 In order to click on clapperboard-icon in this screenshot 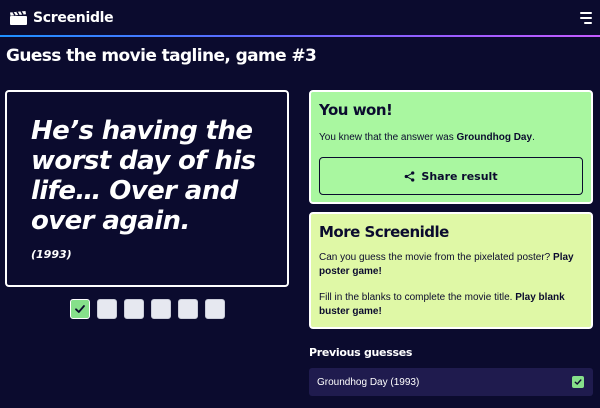, I will do `click(18, 18)`.